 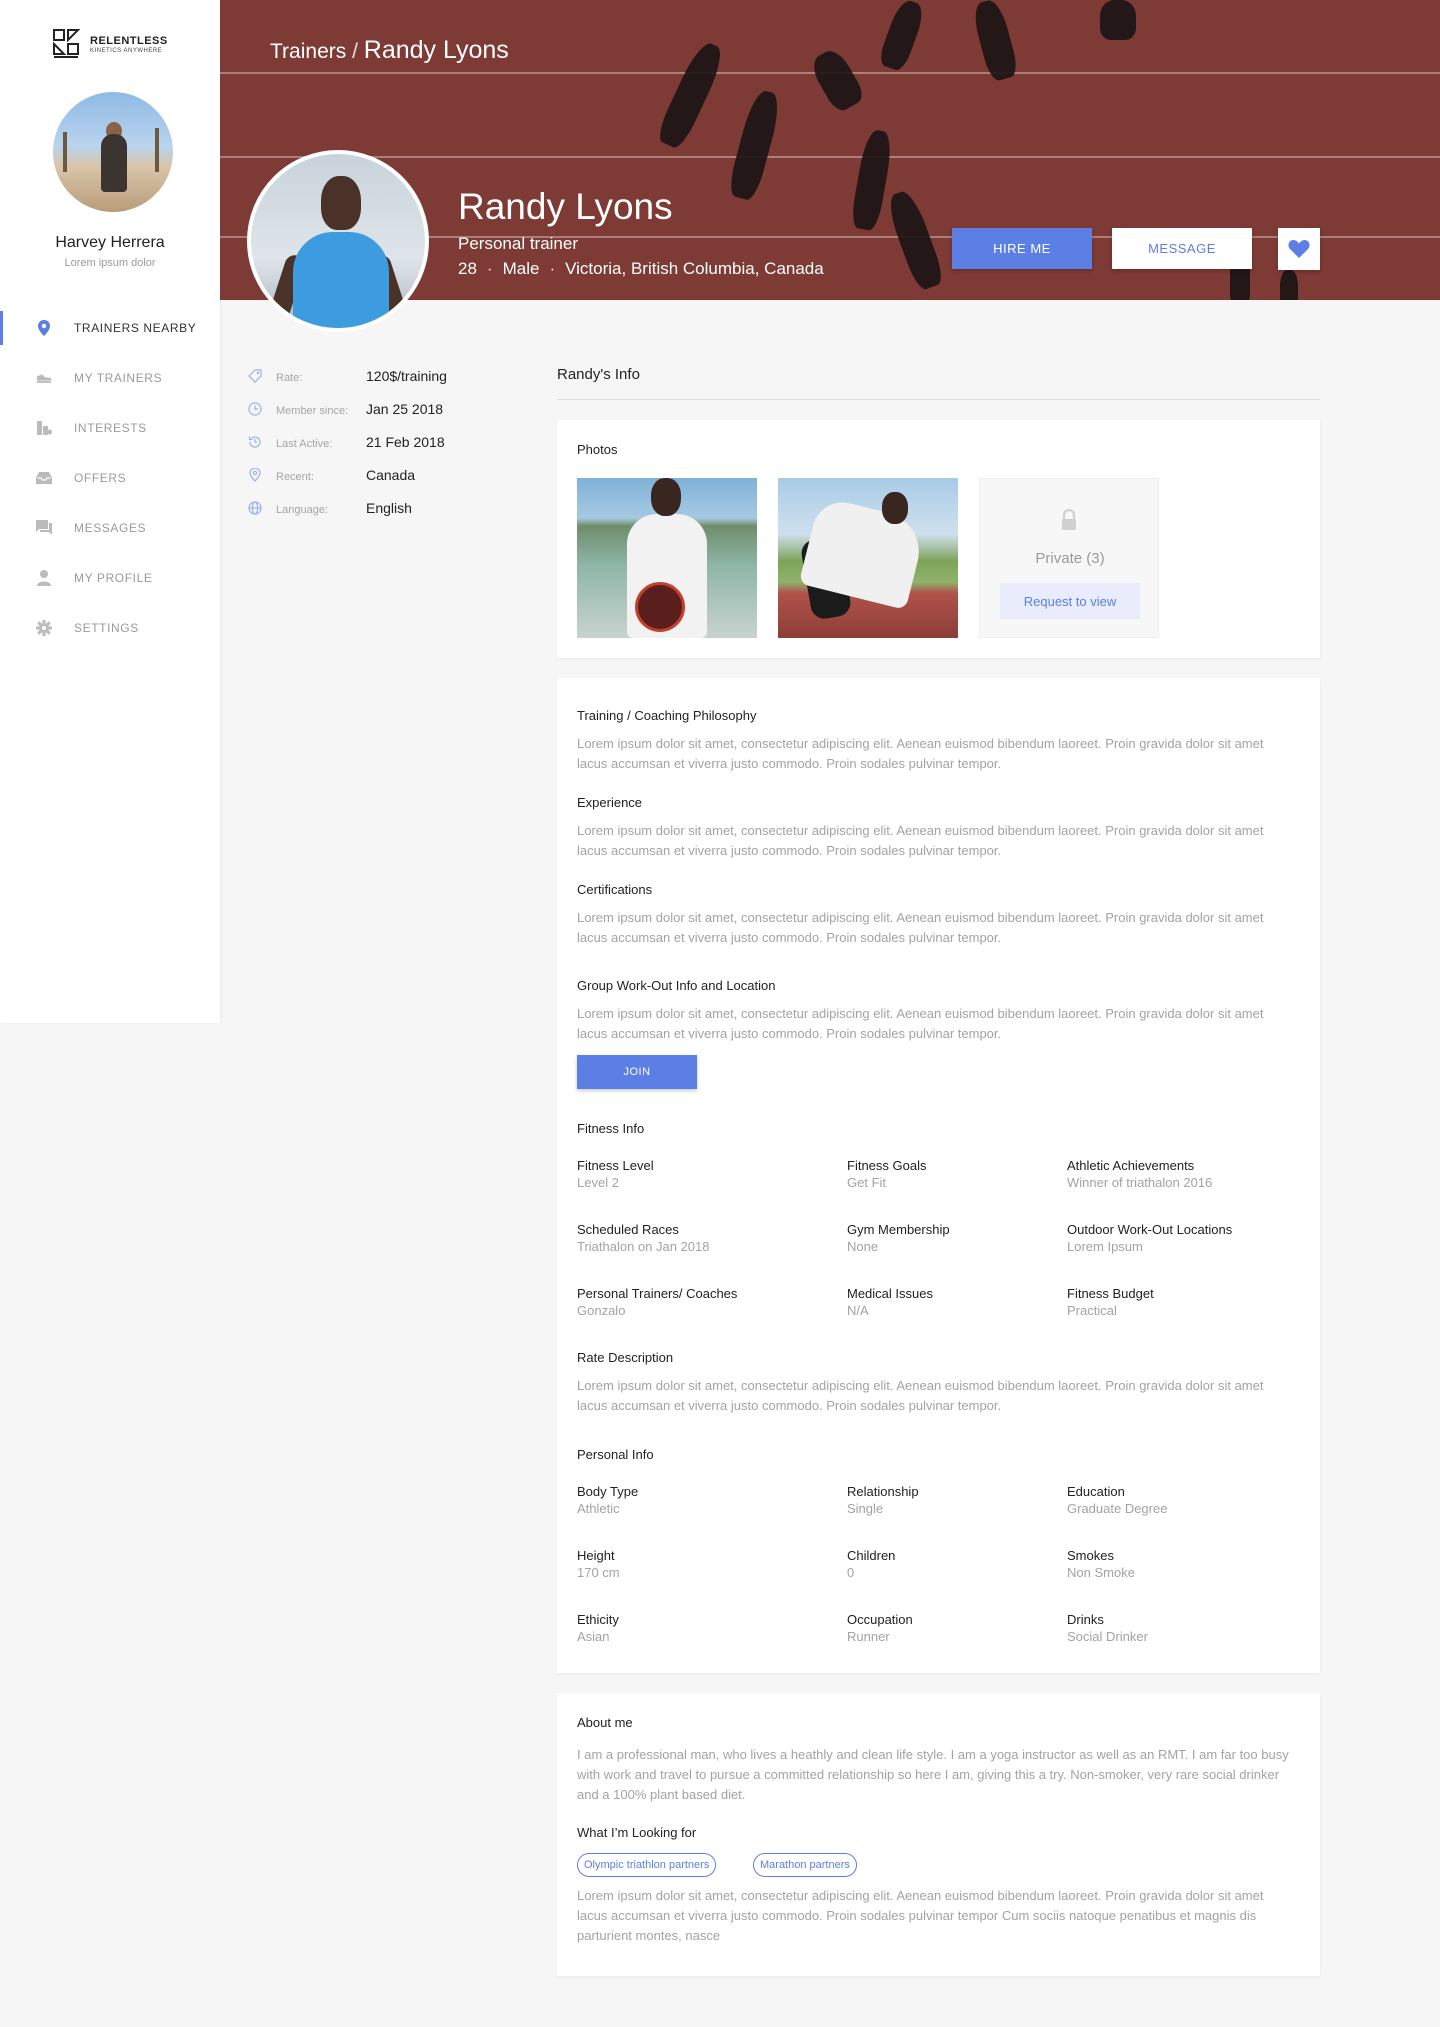 I want to click on breadcrumb-current: Randy Lyons, so click(x=436, y=50).